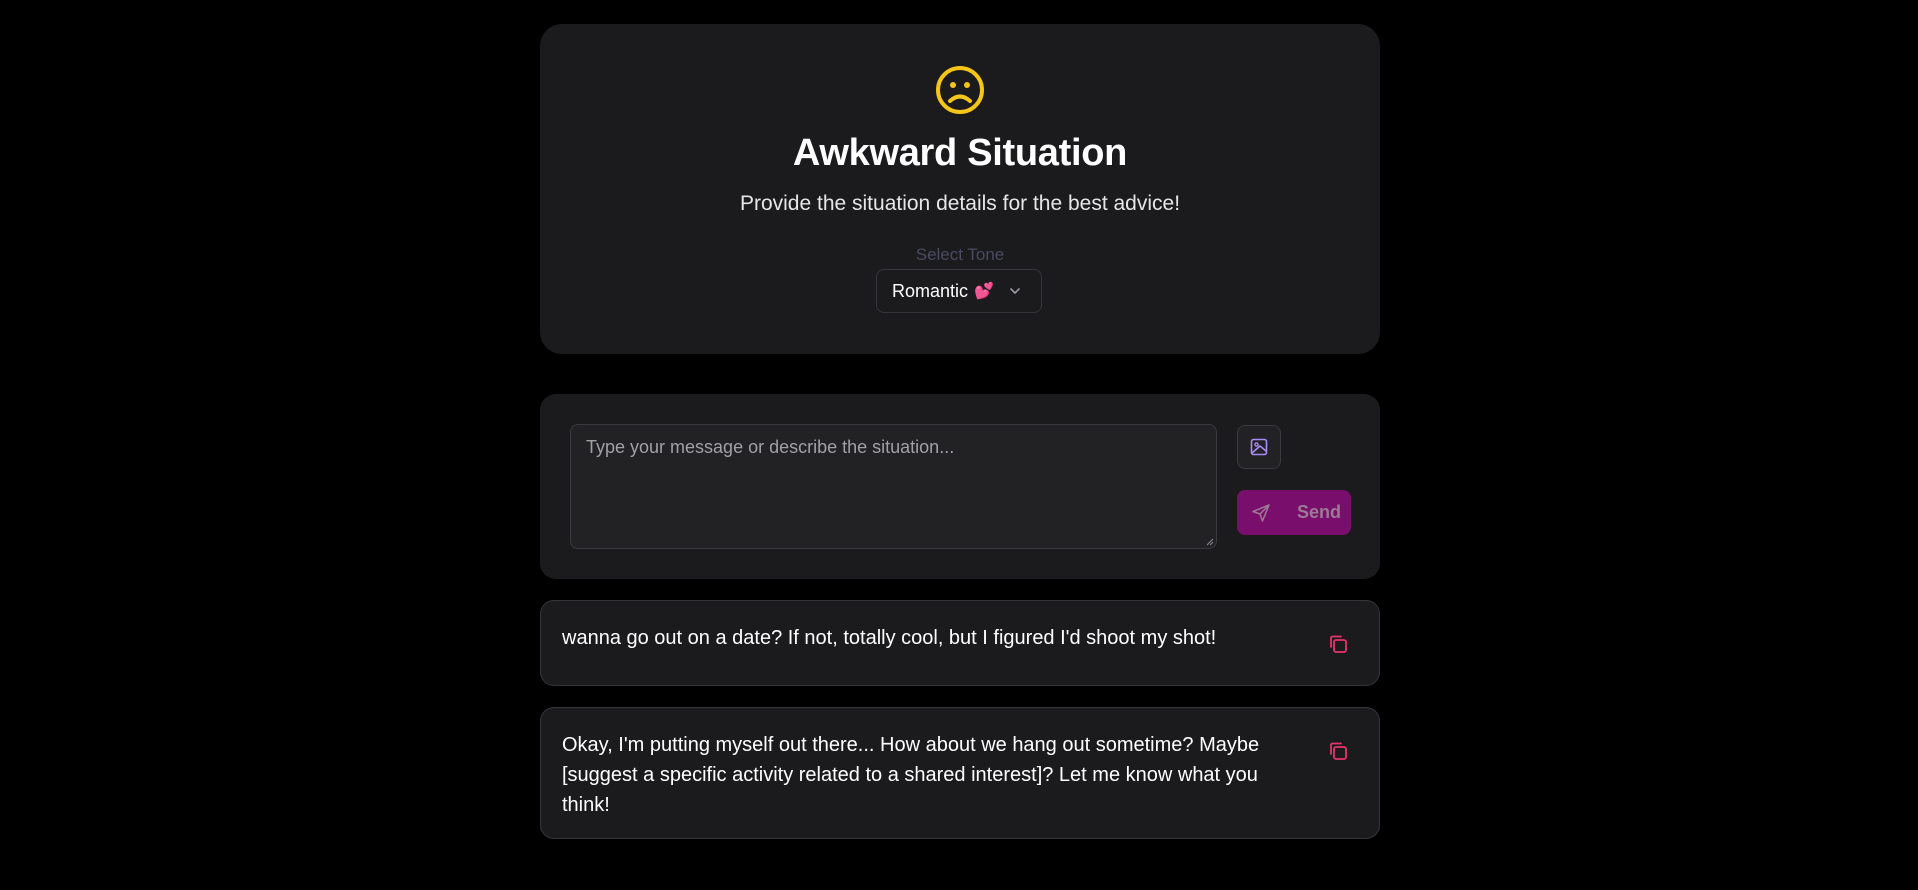 This screenshot has height=890, width=1918. Describe the element at coordinates (1261, 512) in the screenshot. I see `send-icon` at that location.